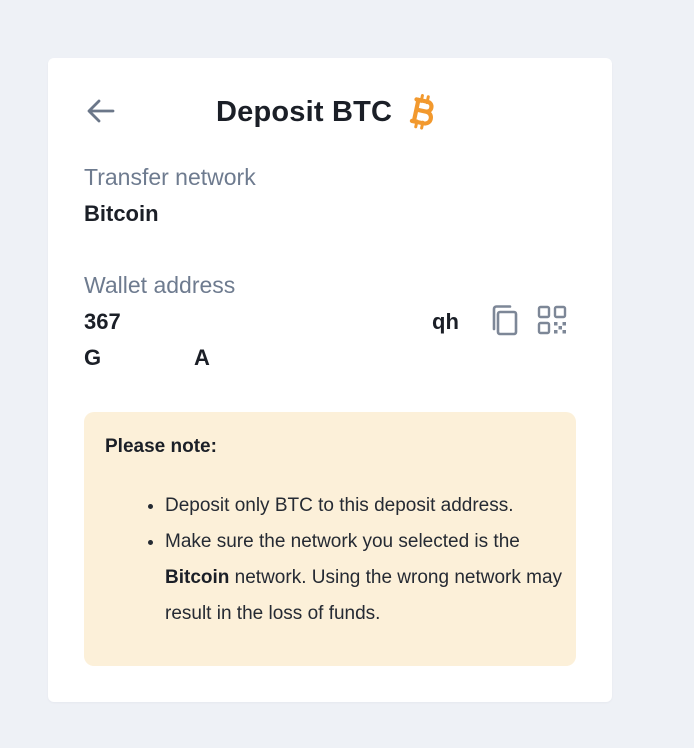  What do you see at coordinates (170, 177) in the screenshot?
I see `transfer-network-label: Transfer network` at bounding box center [170, 177].